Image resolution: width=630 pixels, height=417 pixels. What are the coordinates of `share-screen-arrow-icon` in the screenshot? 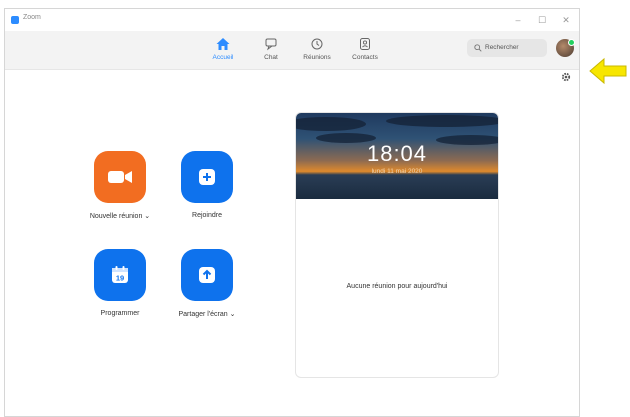 It's located at (207, 275).